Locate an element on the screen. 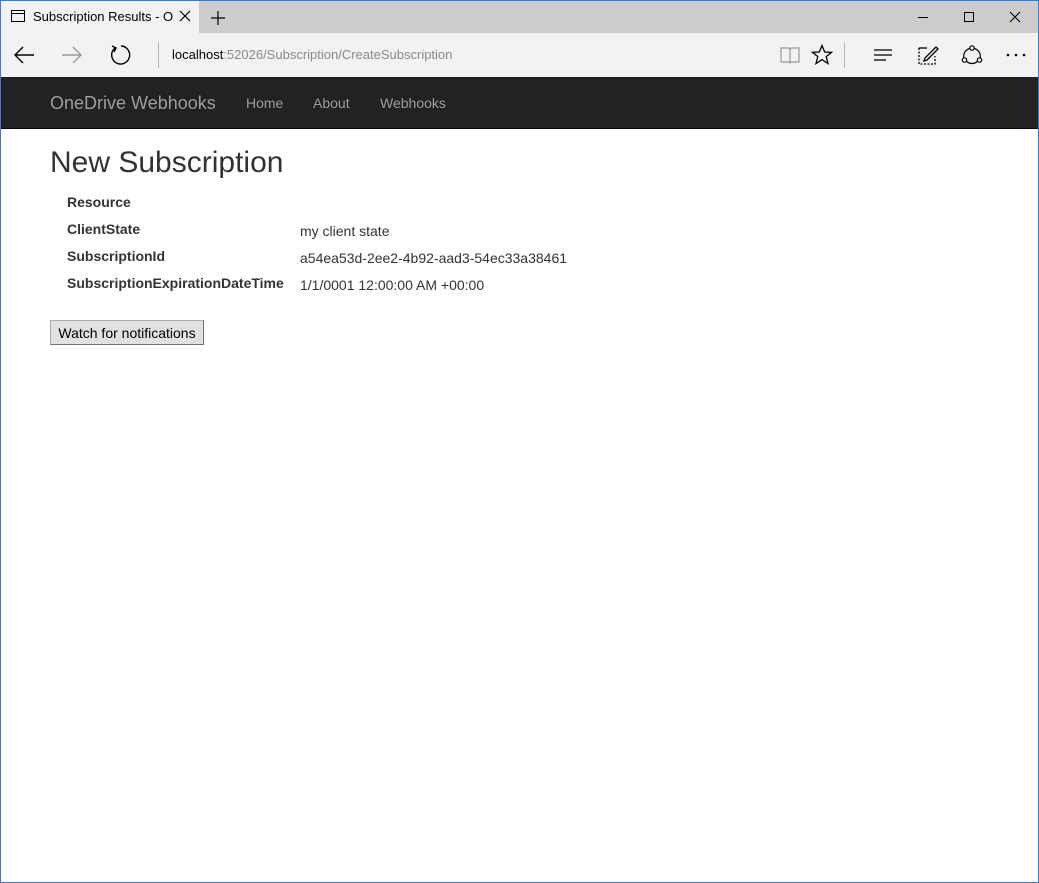 Image resolution: width=1039 pixels, height=883 pixels. nav-link-webhooks: Webhooks is located at coordinates (413, 103).